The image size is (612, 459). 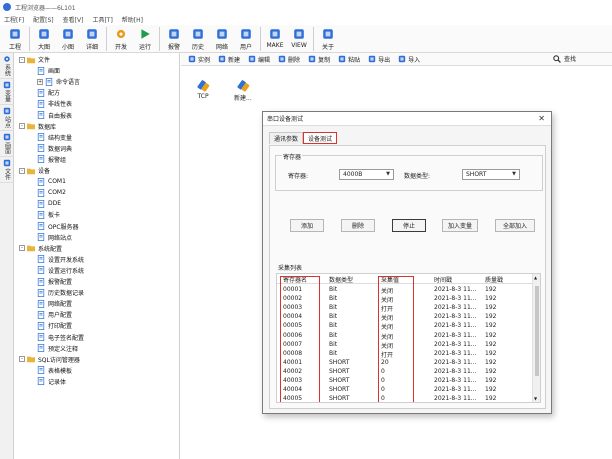 What do you see at coordinates (60, 259) in the screenshot?
I see `tree-item: 设置开发系统` at bounding box center [60, 259].